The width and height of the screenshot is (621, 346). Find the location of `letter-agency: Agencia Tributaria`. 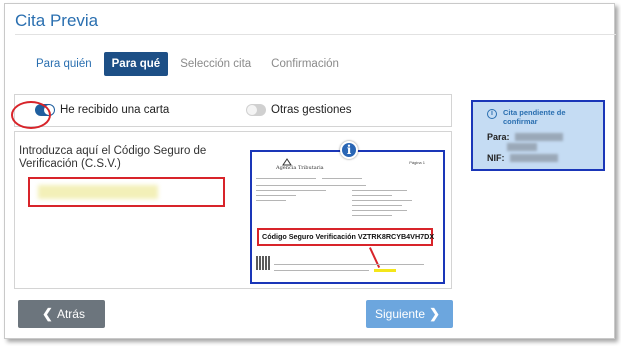

letter-agency: Agencia Tributaria is located at coordinates (300, 168).